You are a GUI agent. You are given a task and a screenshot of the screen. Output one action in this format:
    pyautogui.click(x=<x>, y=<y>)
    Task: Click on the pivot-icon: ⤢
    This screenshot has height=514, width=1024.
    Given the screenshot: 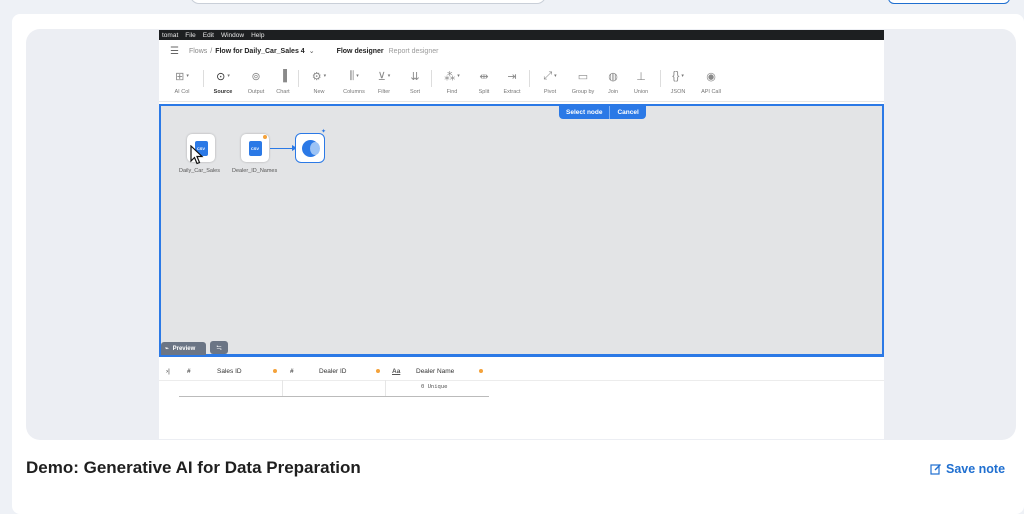 What is the action you would take?
    pyautogui.click(x=548, y=75)
    